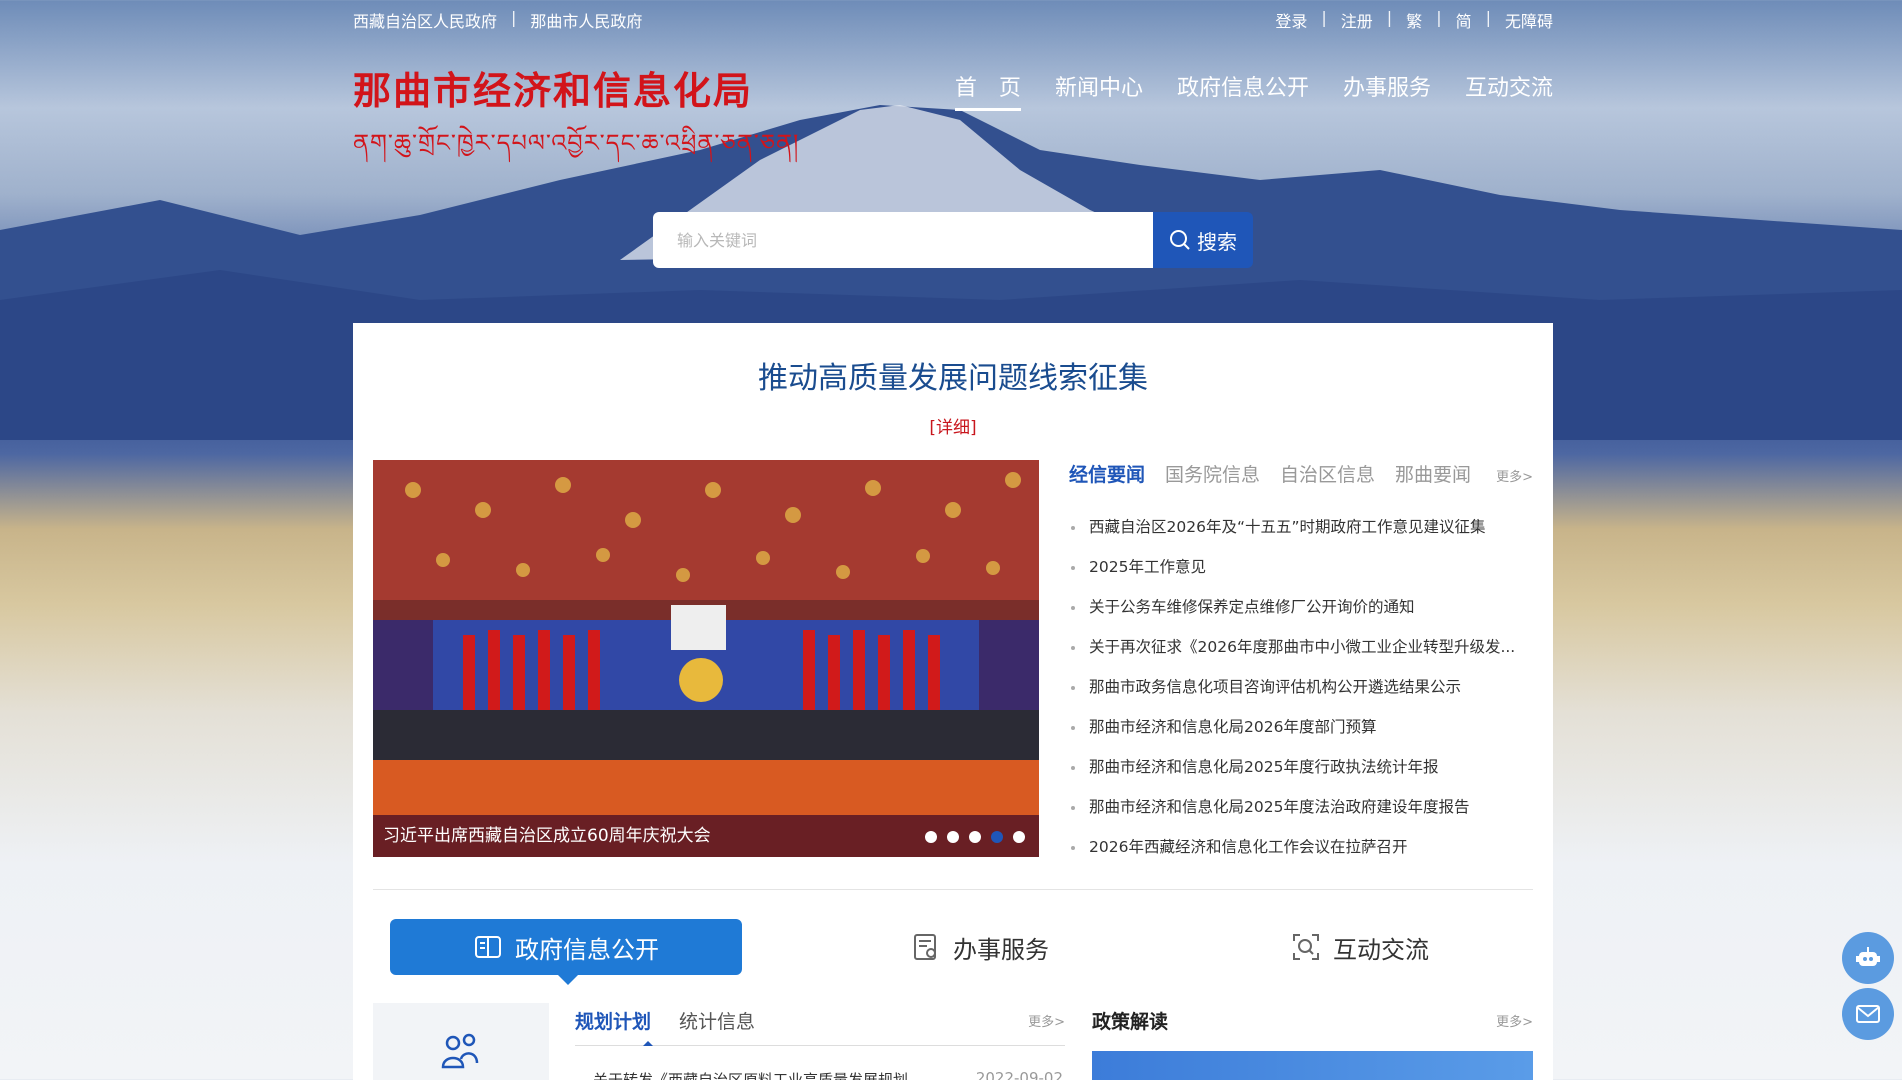  I want to click on topbar-right-links: 登录 | 注册 | 繁 | 简 | 无障碍, so click(1414, 20).